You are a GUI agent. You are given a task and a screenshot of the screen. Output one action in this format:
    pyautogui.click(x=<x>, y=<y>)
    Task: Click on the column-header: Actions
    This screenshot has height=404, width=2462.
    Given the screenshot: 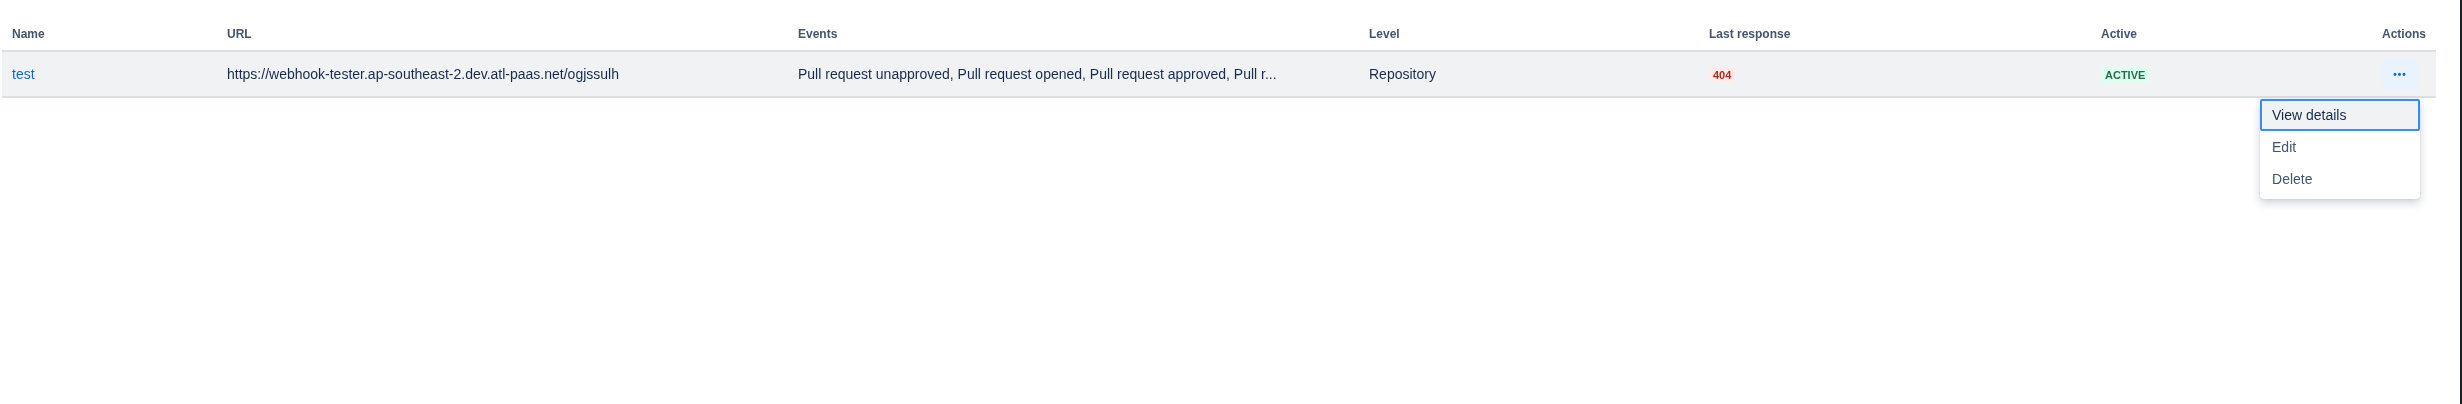 What is the action you would take?
    pyautogui.click(x=2404, y=34)
    